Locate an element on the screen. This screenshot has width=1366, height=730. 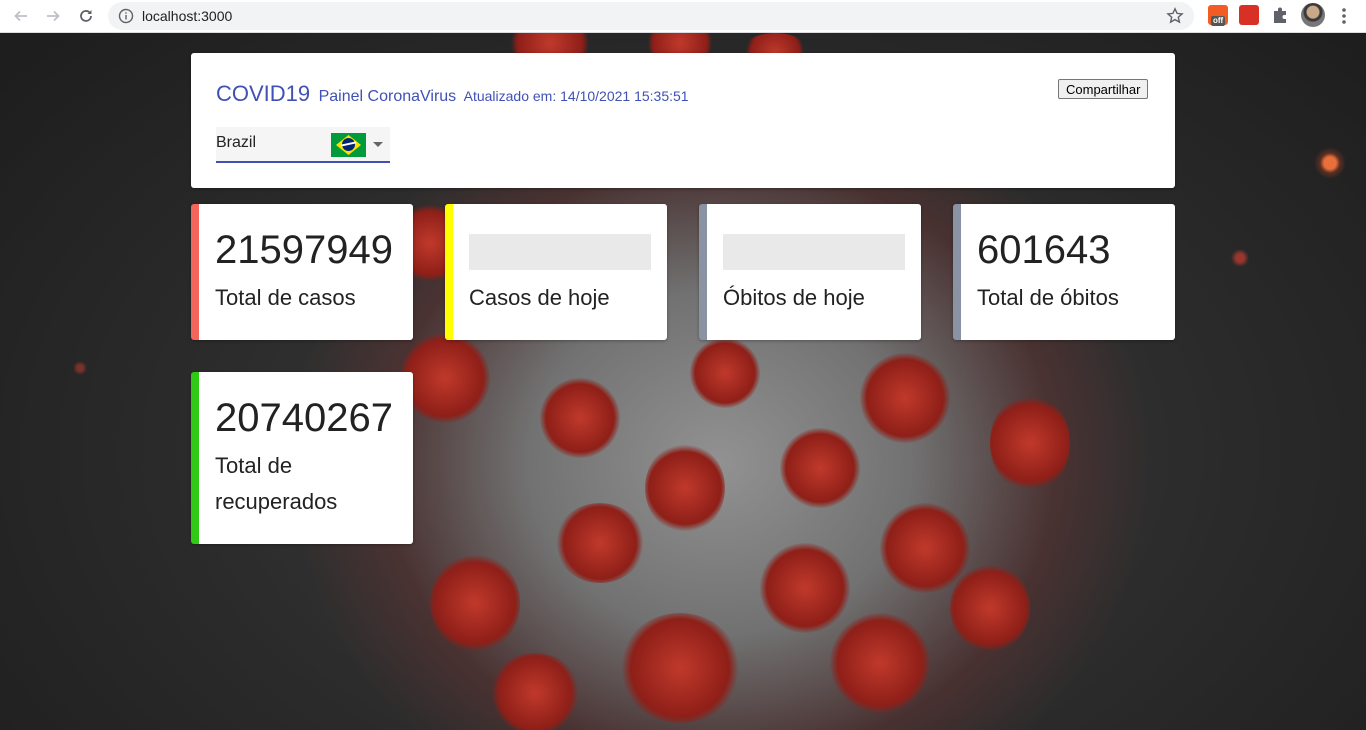
extension-badge: off is located at coordinates (1218, 21).